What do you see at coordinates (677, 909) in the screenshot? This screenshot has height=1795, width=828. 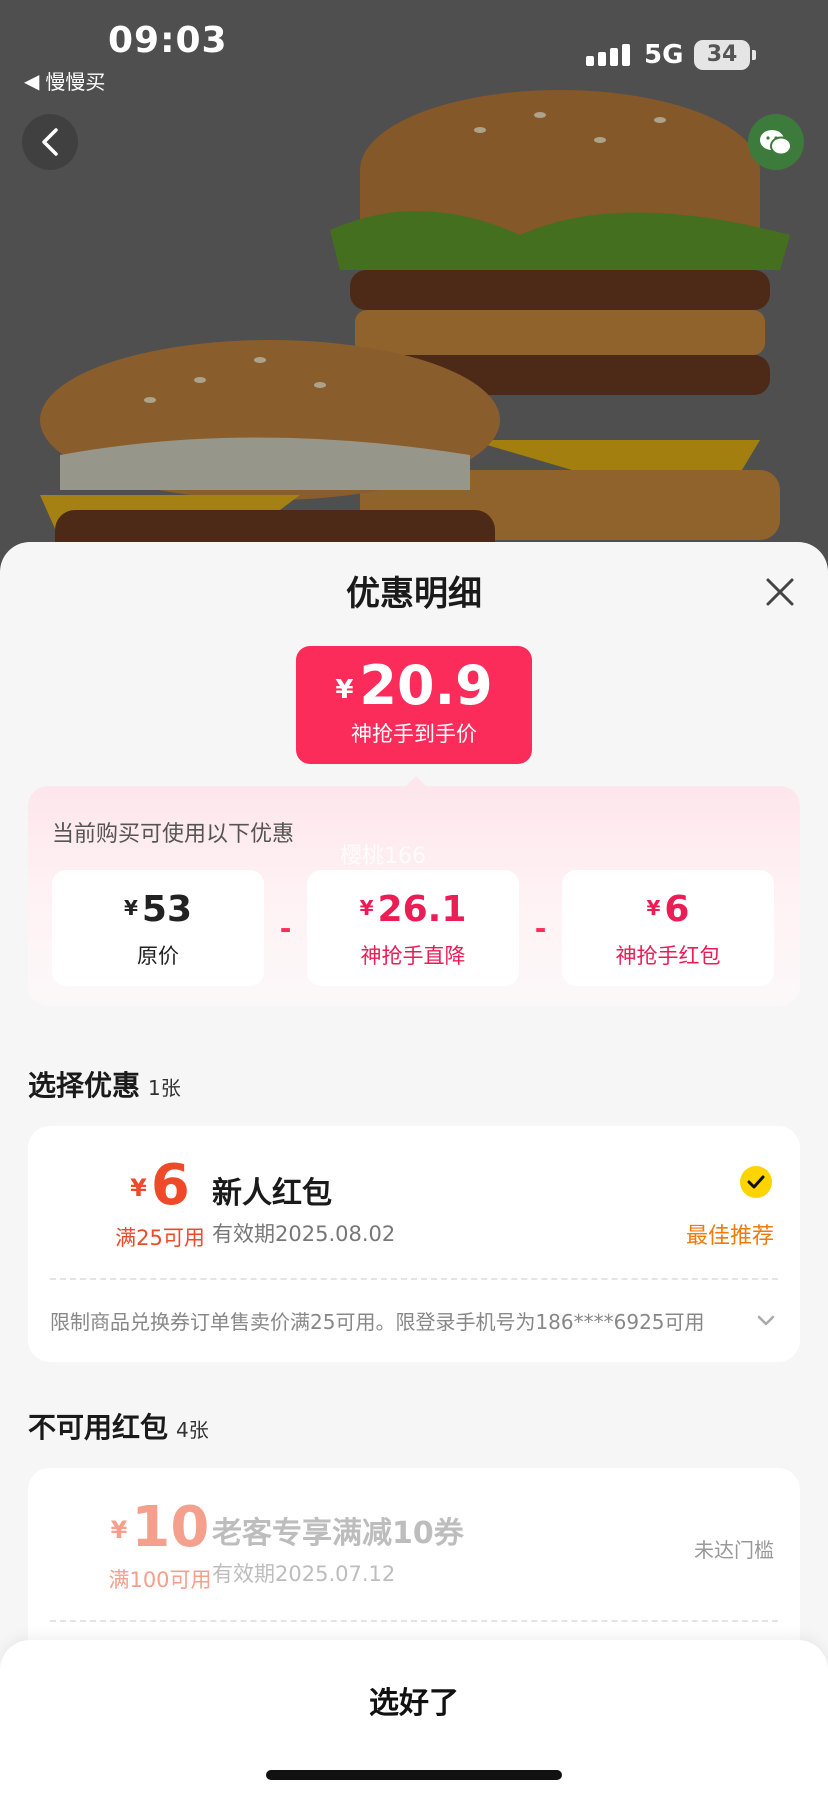 I see `red-packet-value: 6` at bounding box center [677, 909].